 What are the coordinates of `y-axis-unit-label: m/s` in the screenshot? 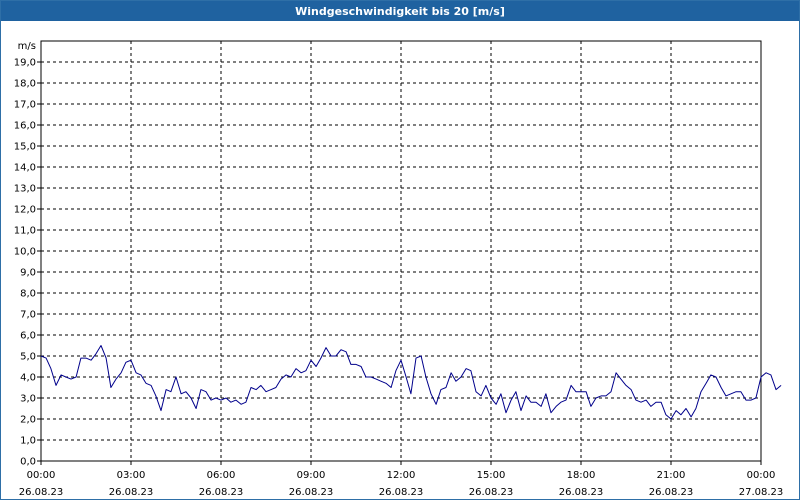 It's located at (27, 46).